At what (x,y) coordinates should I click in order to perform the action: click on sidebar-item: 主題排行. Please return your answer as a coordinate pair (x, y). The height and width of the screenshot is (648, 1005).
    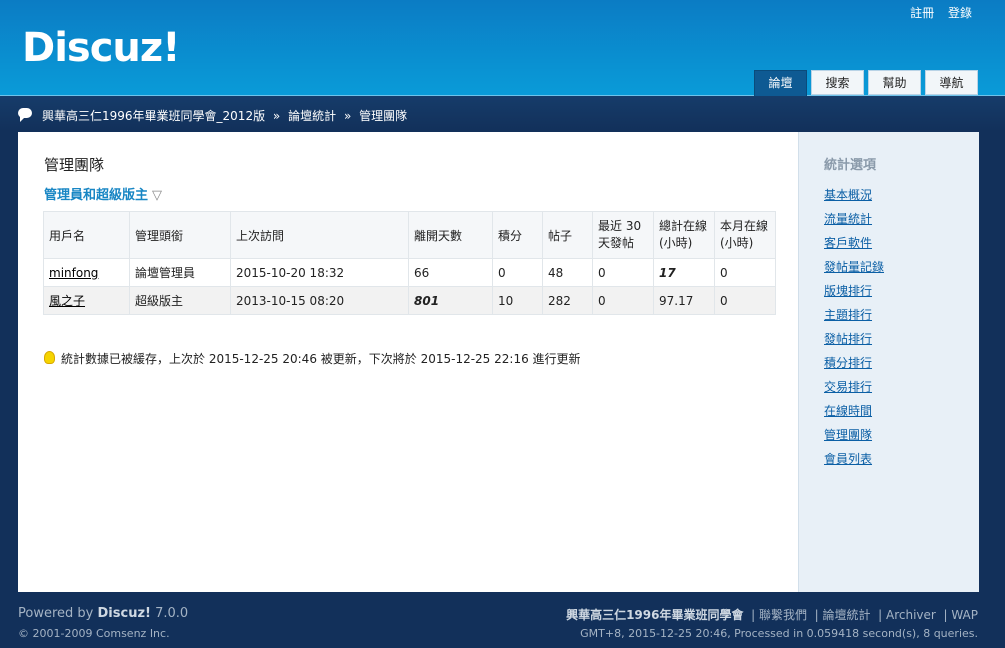
    Looking at the image, I should click on (854, 318).